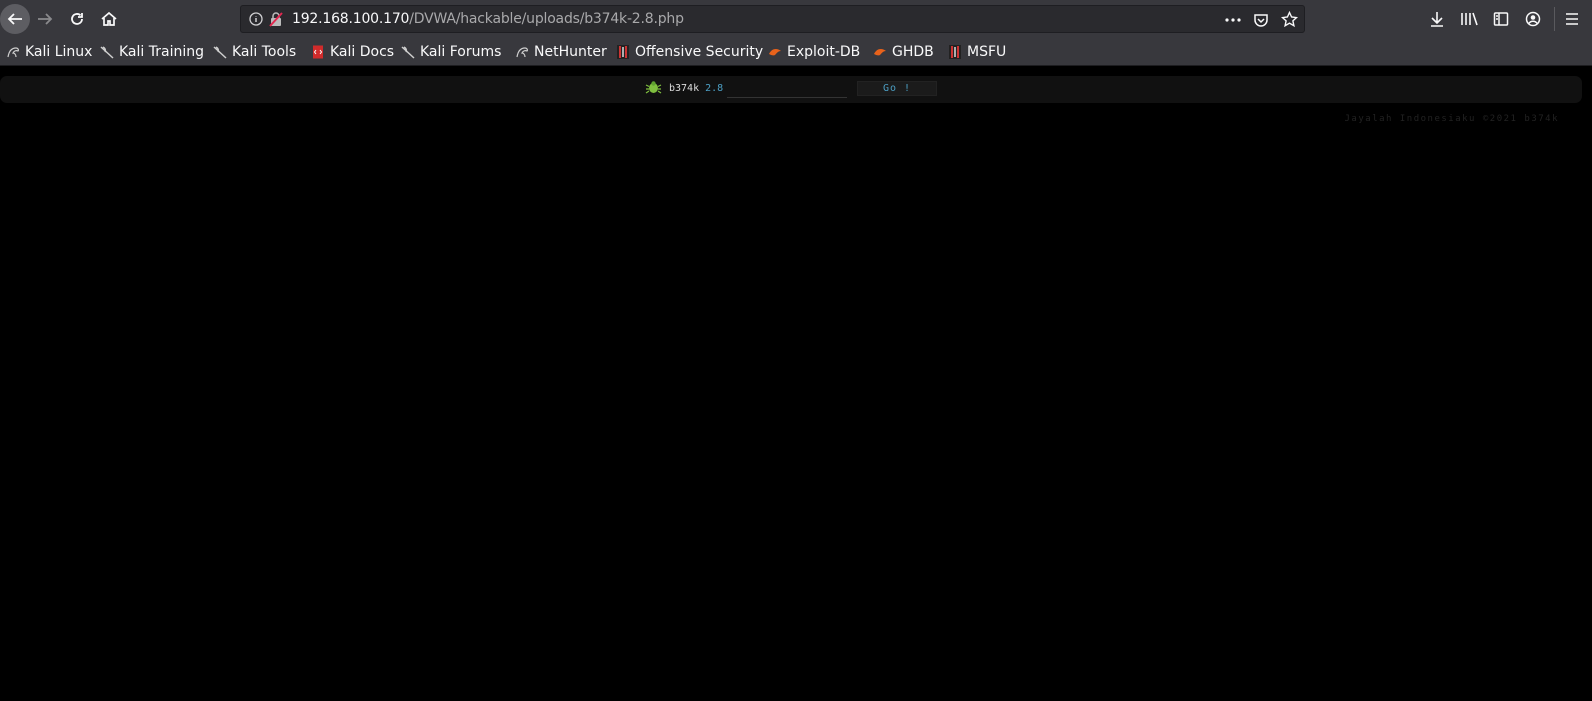 Image resolution: width=1592 pixels, height=701 pixels. Describe the element at coordinates (824, 52) in the screenshot. I see `bookmark-label: Exploit-DB` at that location.